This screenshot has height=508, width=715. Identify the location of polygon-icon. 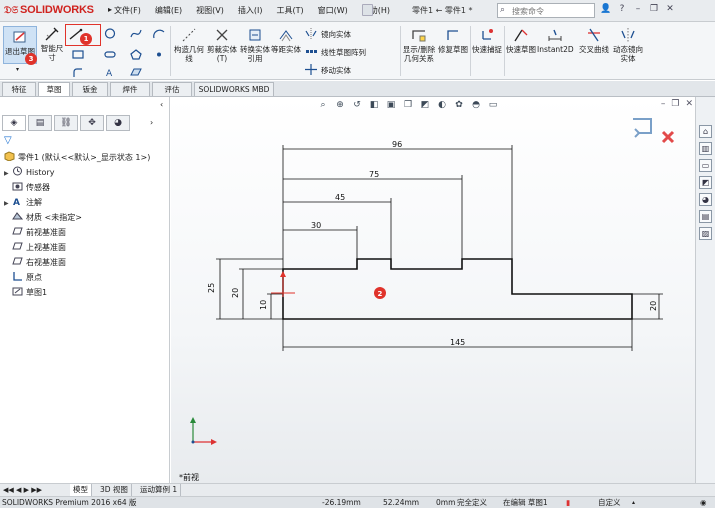
(136, 54).